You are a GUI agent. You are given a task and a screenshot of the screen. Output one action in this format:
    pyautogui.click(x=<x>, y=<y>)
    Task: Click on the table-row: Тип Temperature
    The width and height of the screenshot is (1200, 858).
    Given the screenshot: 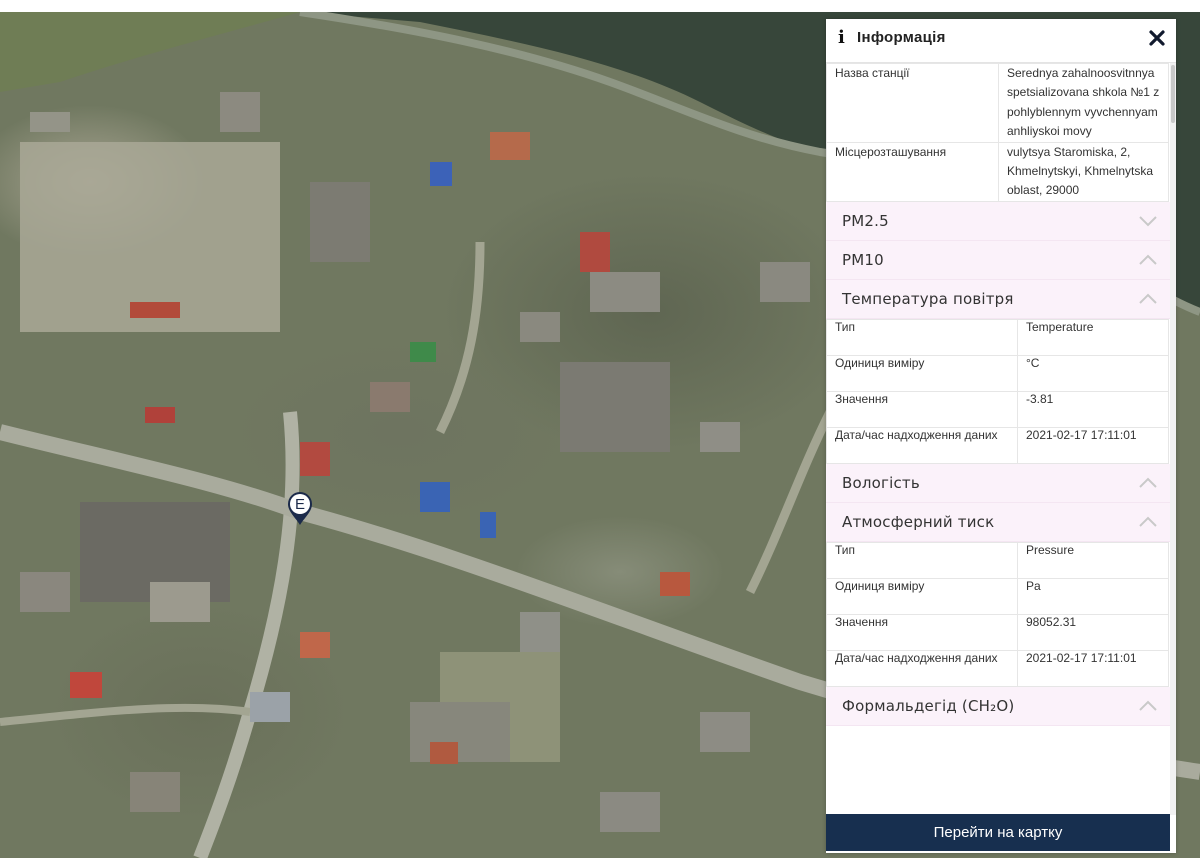 What is the action you would take?
    pyautogui.click(x=997, y=337)
    